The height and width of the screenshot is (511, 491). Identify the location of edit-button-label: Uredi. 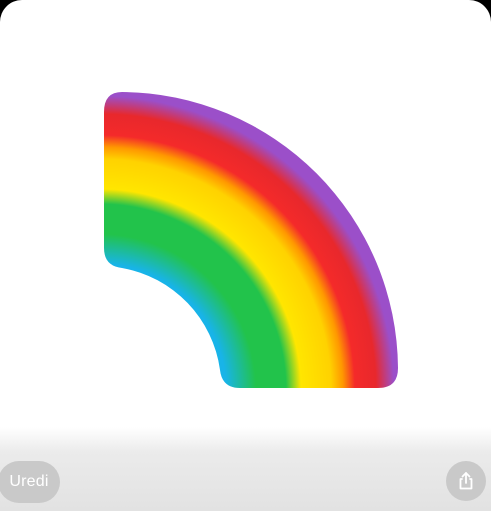
(29, 481).